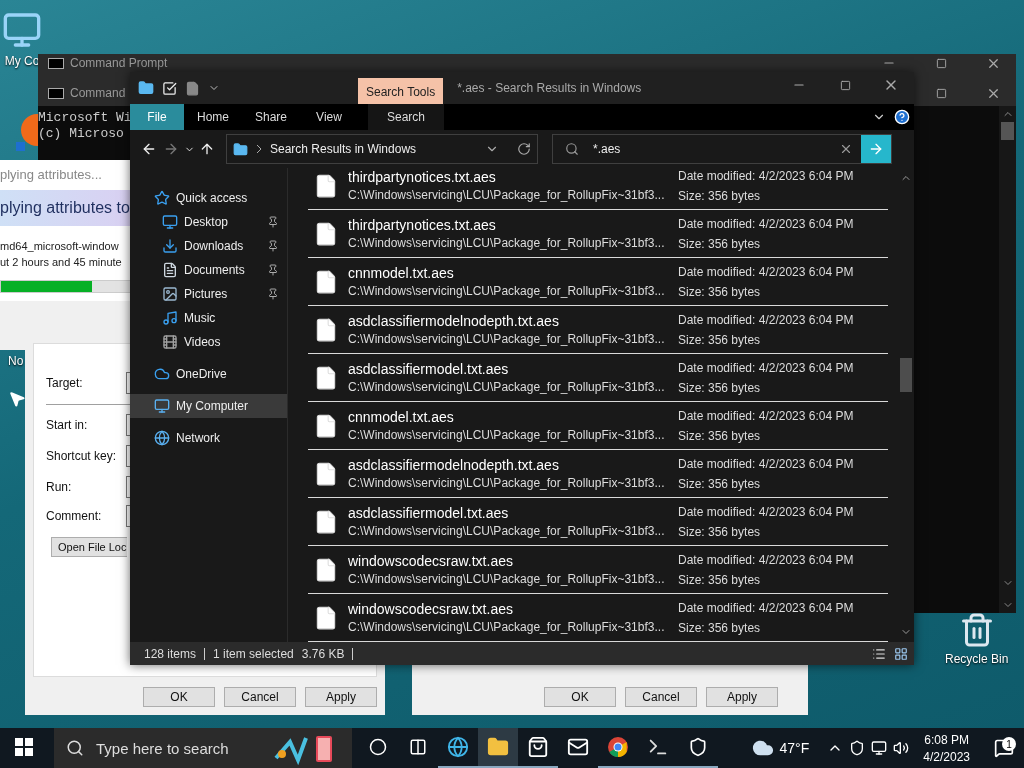 Image resolution: width=1024 pixels, height=768 pixels. What do you see at coordinates (56, 93) in the screenshot?
I see `console-icon` at bounding box center [56, 93].